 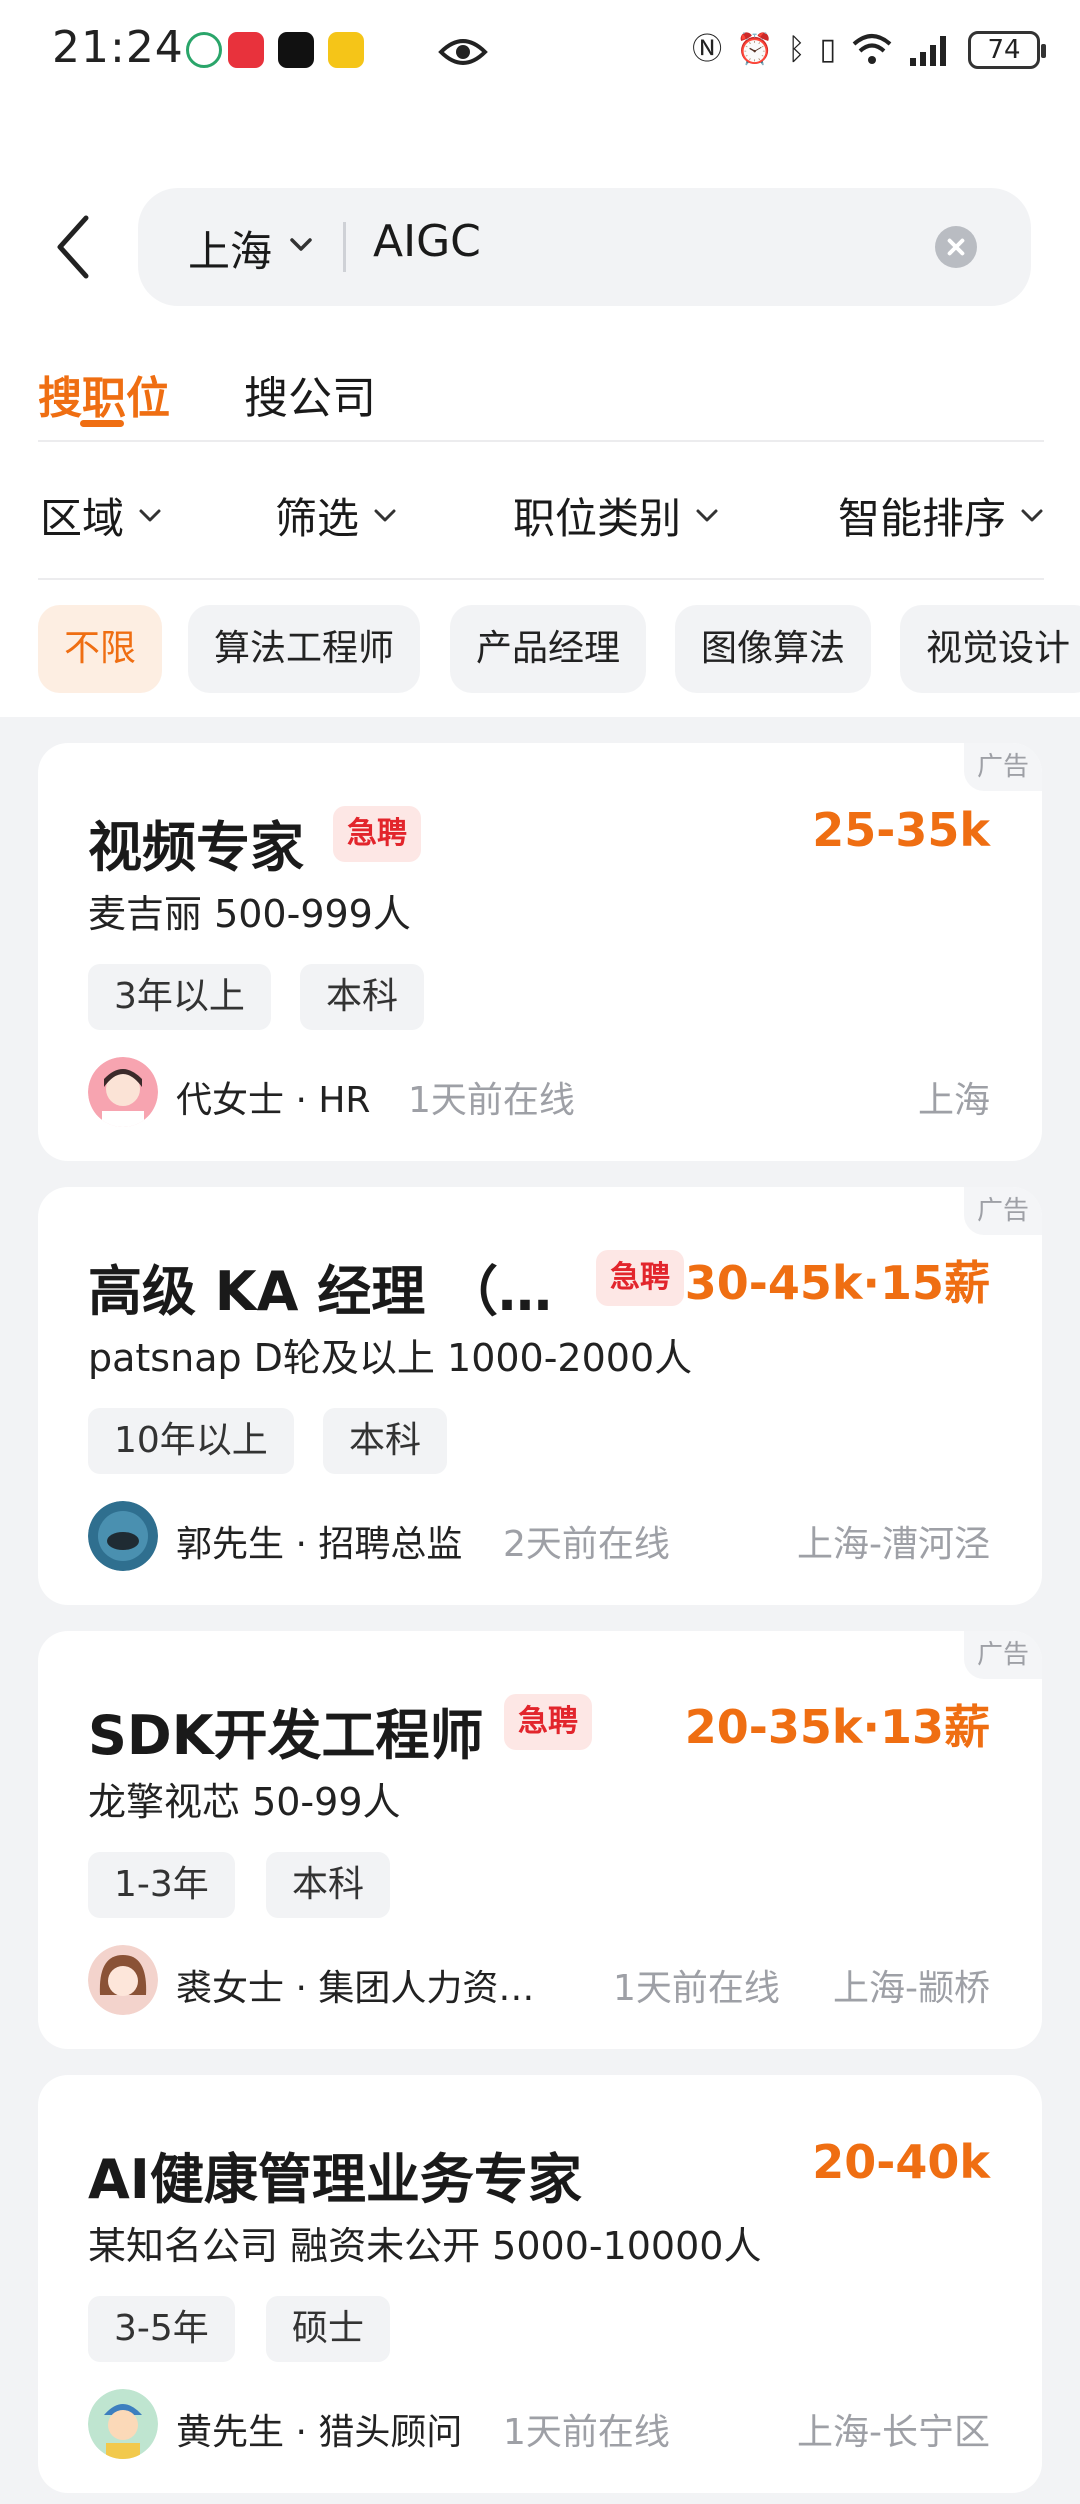 What do you see at coordinates (286, 1735) in the screenshot?
I see `job-title: SDK开发工程师` at bounding box center [286, 1735].